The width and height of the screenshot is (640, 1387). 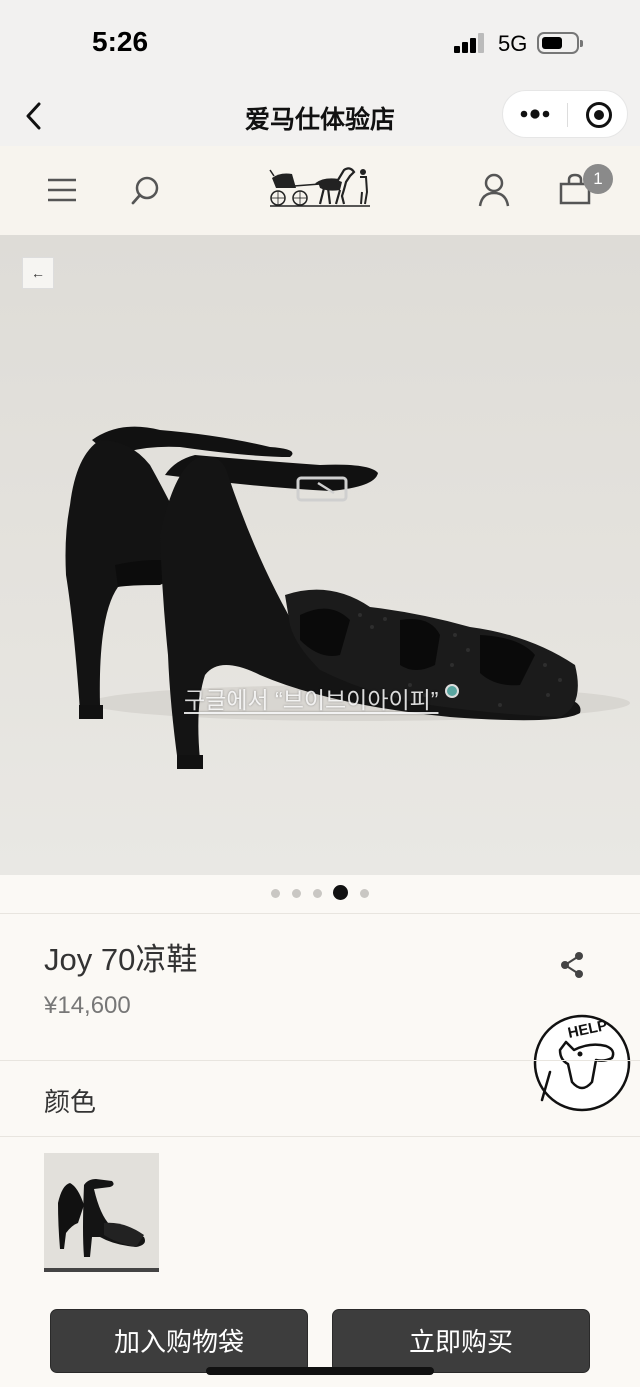 I want to click on add-to-bag-button: 加入购物袋, so click(x=179, y=1341).